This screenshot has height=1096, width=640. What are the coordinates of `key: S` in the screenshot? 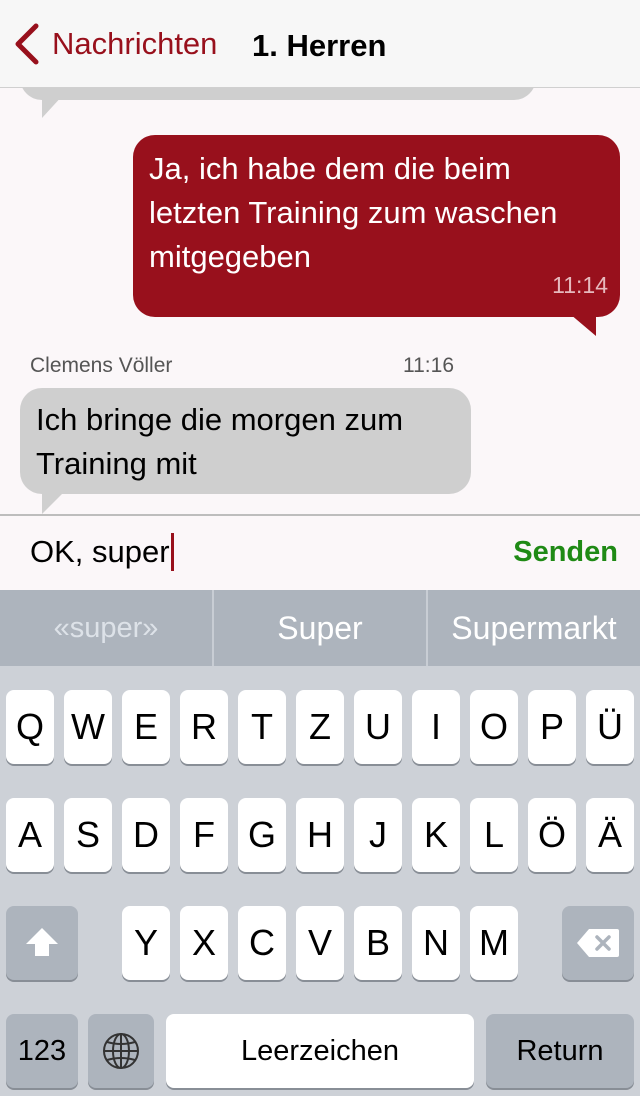 It's located at (88, 835).